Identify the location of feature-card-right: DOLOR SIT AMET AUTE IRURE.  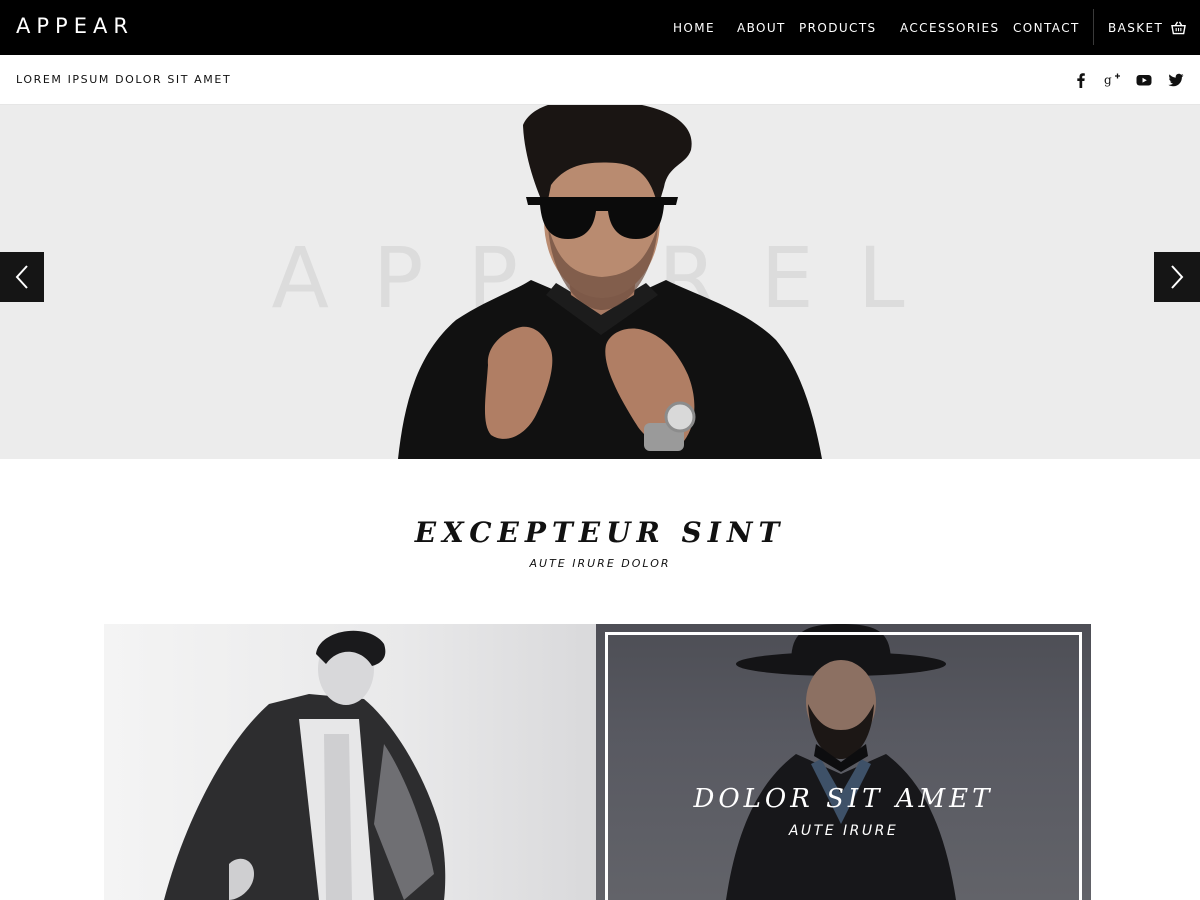
(843, 762).